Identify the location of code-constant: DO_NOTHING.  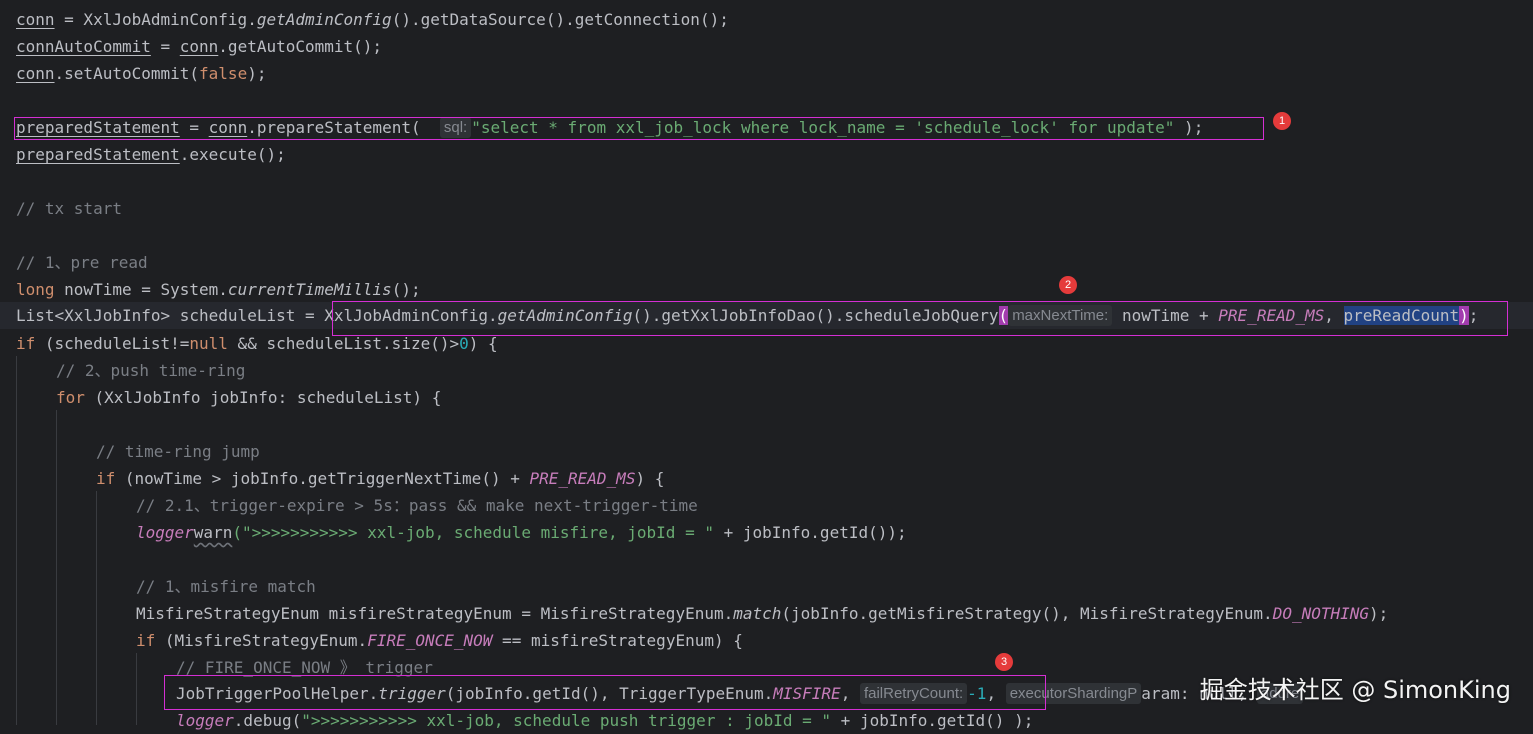
(1321, 613).